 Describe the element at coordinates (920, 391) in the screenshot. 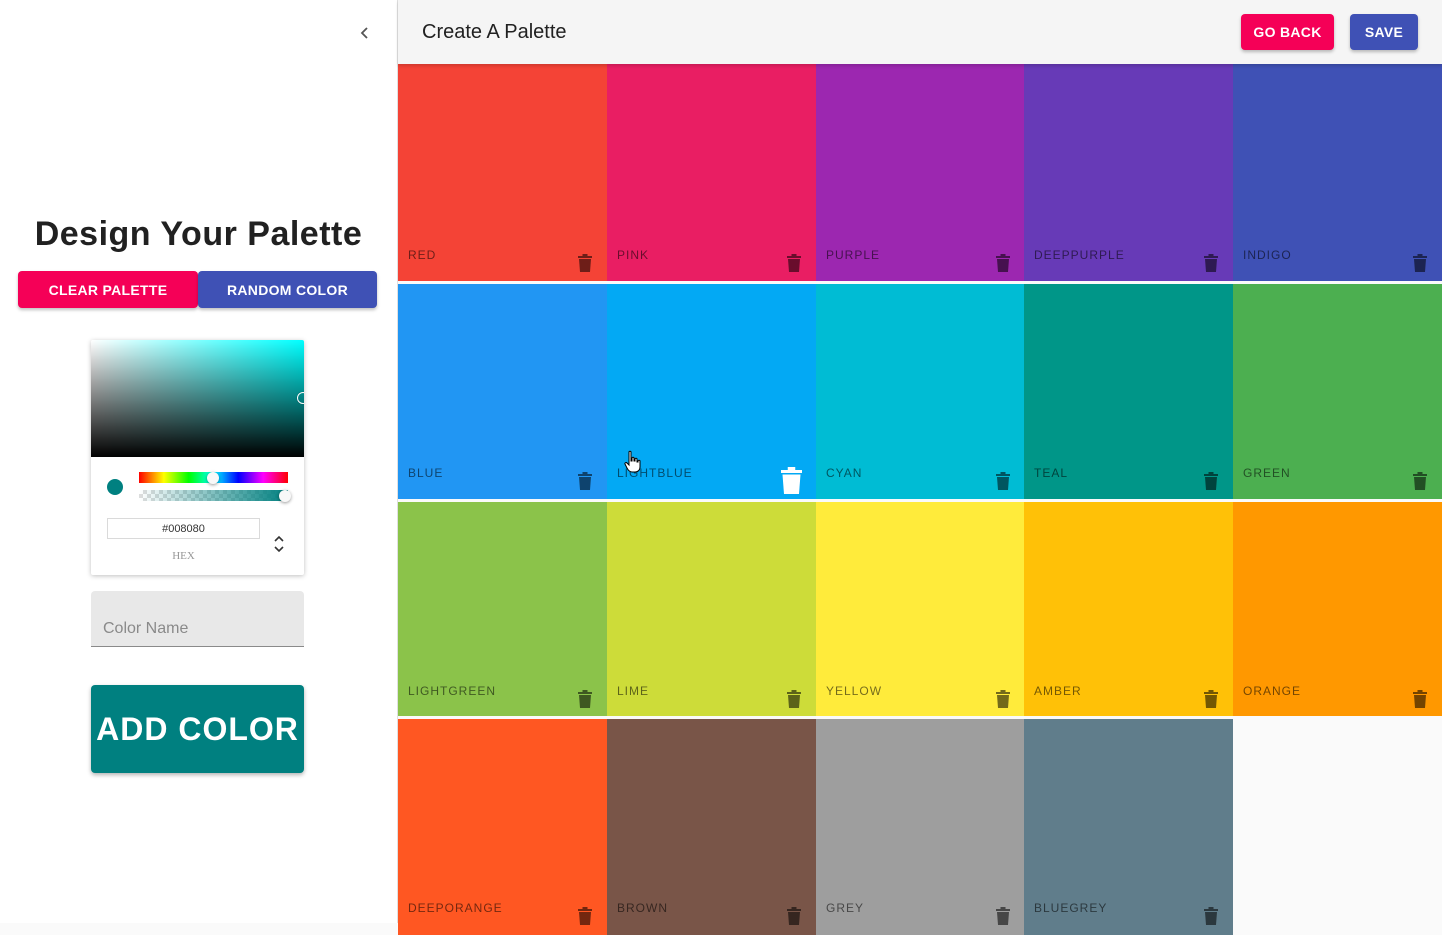

I see `color-box: CYAN` at that location.